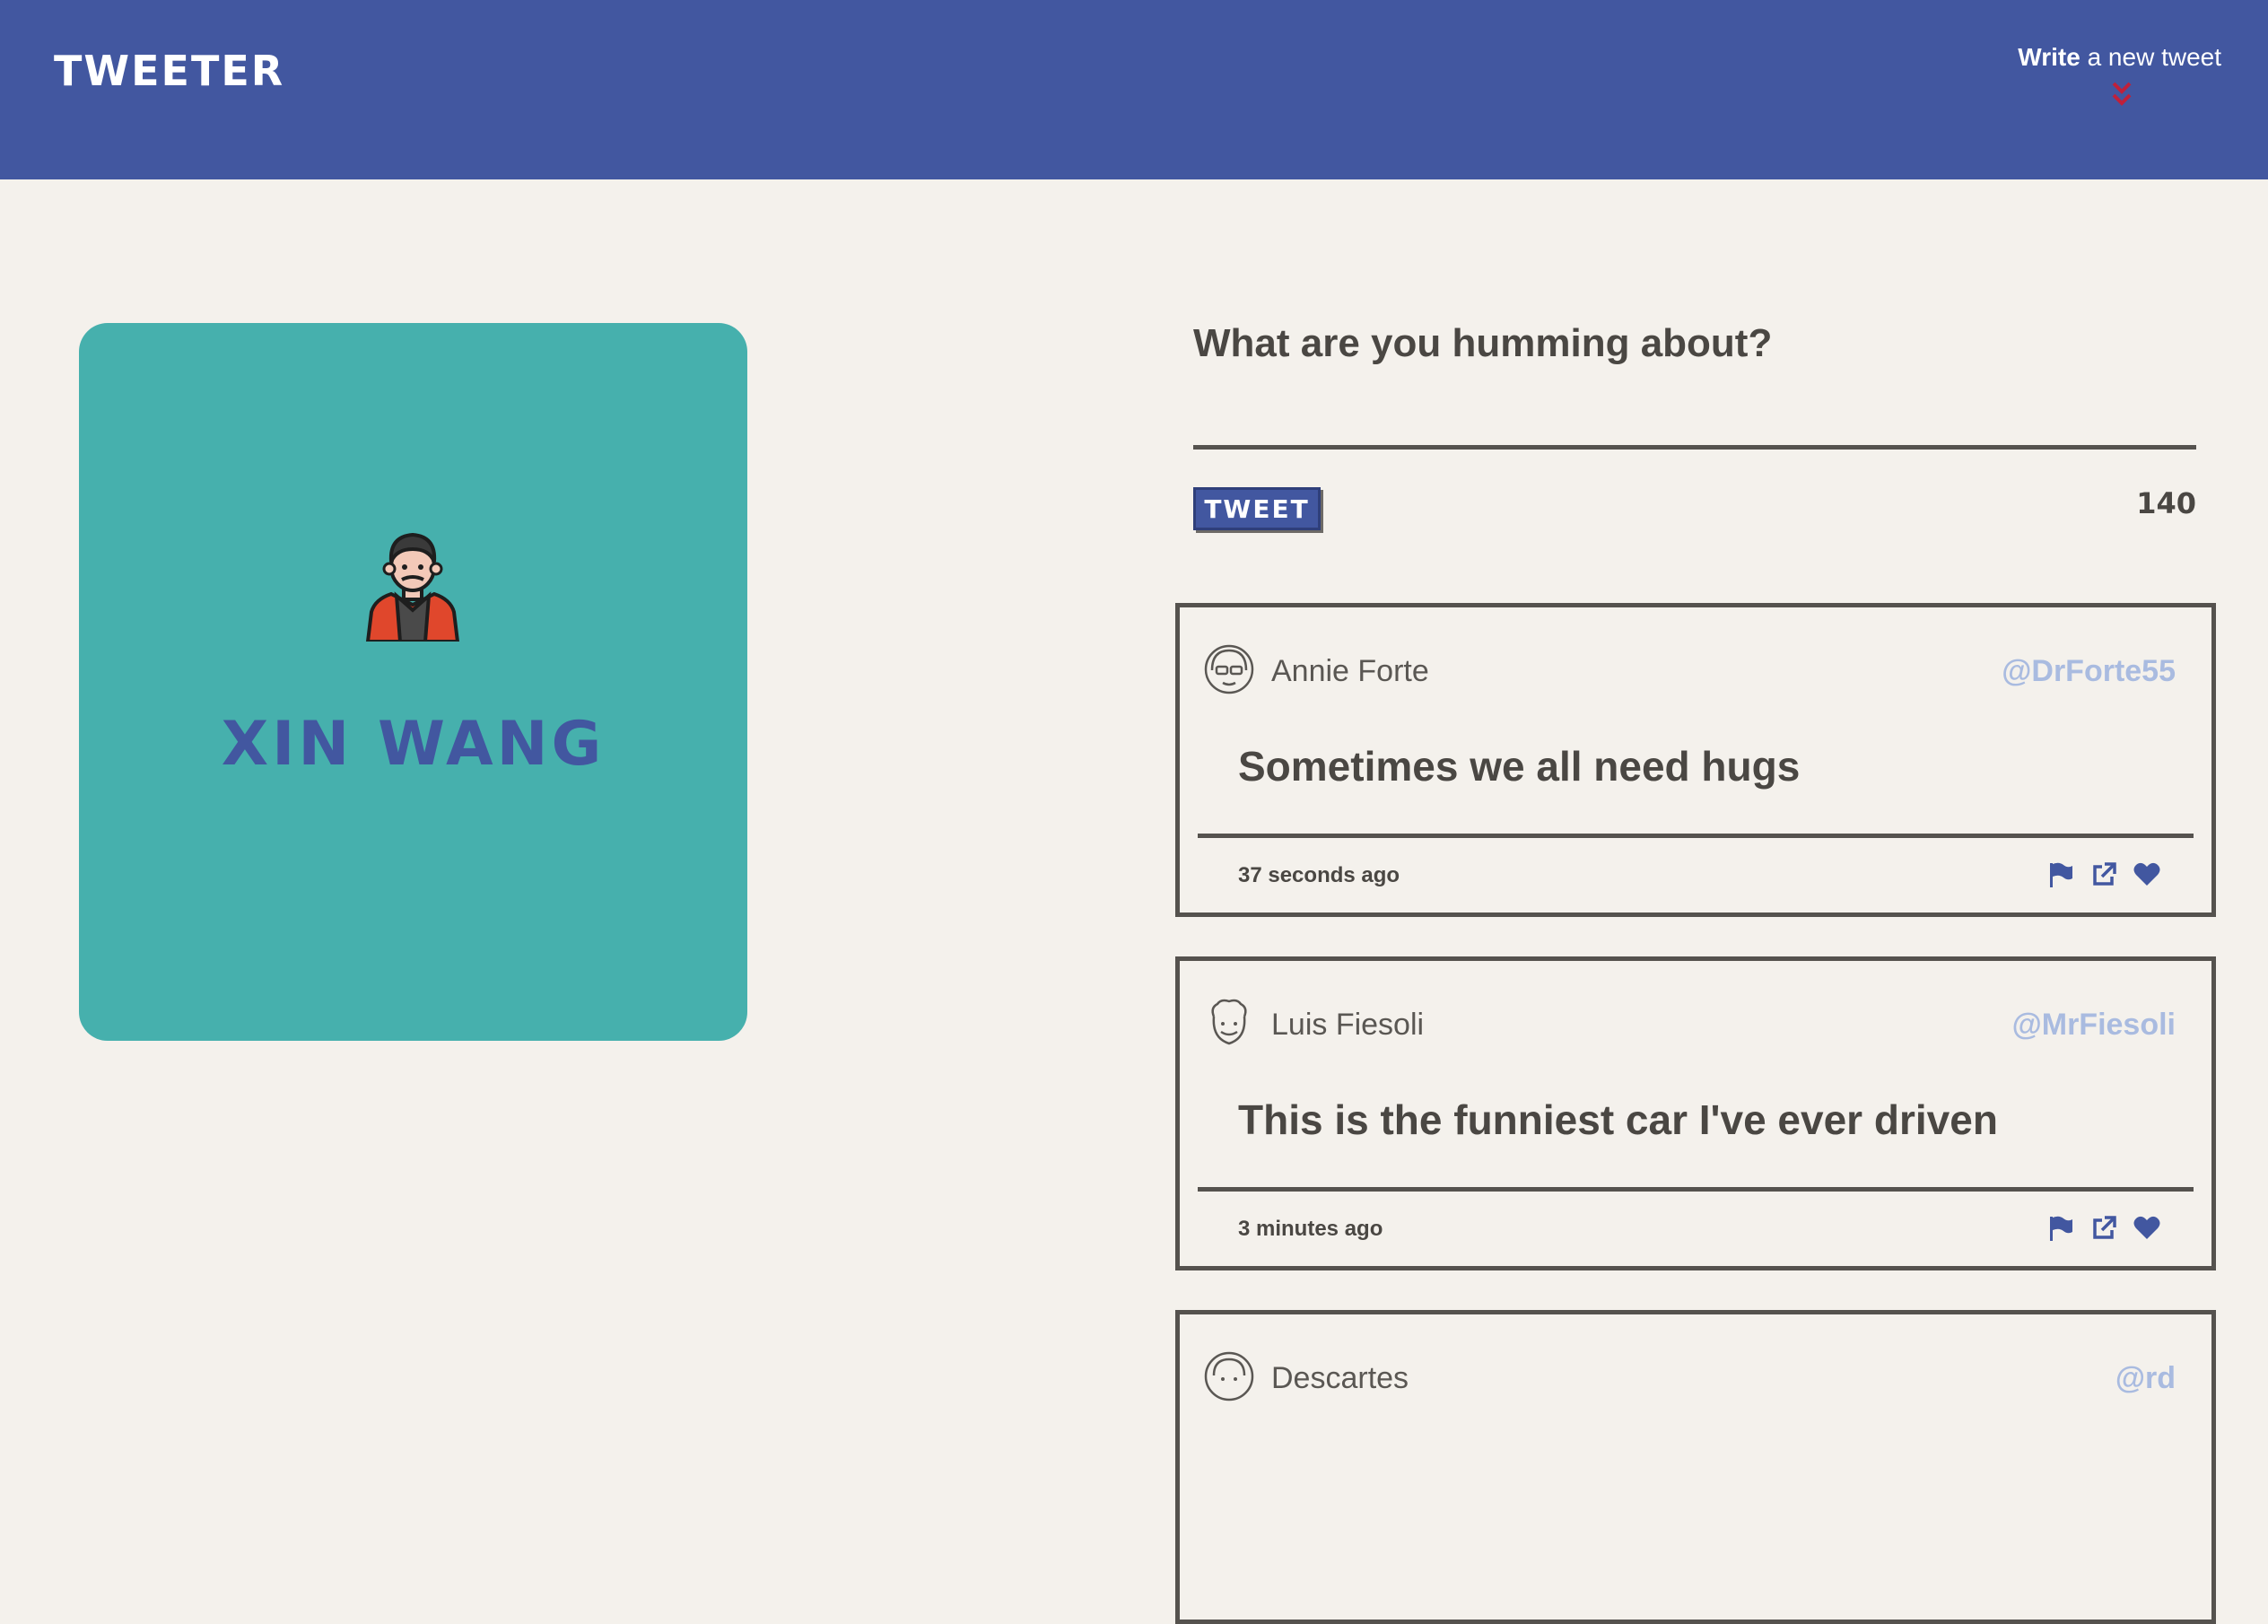 This screenshot has height=1624, width=2268. Describe the element at coordinates (1229, 669) in the screenshot. I see `woman-sunglasses-avatar-icon` at that location.